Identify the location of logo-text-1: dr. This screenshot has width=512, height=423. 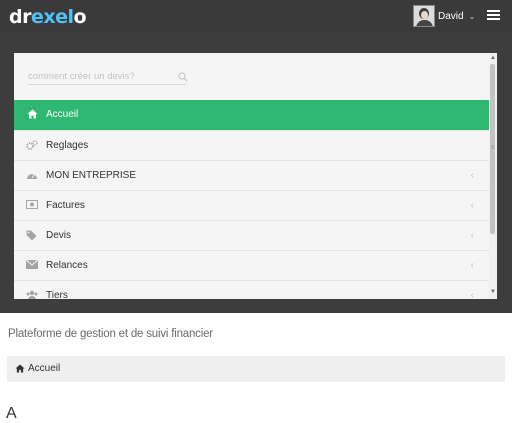
(20, 17).